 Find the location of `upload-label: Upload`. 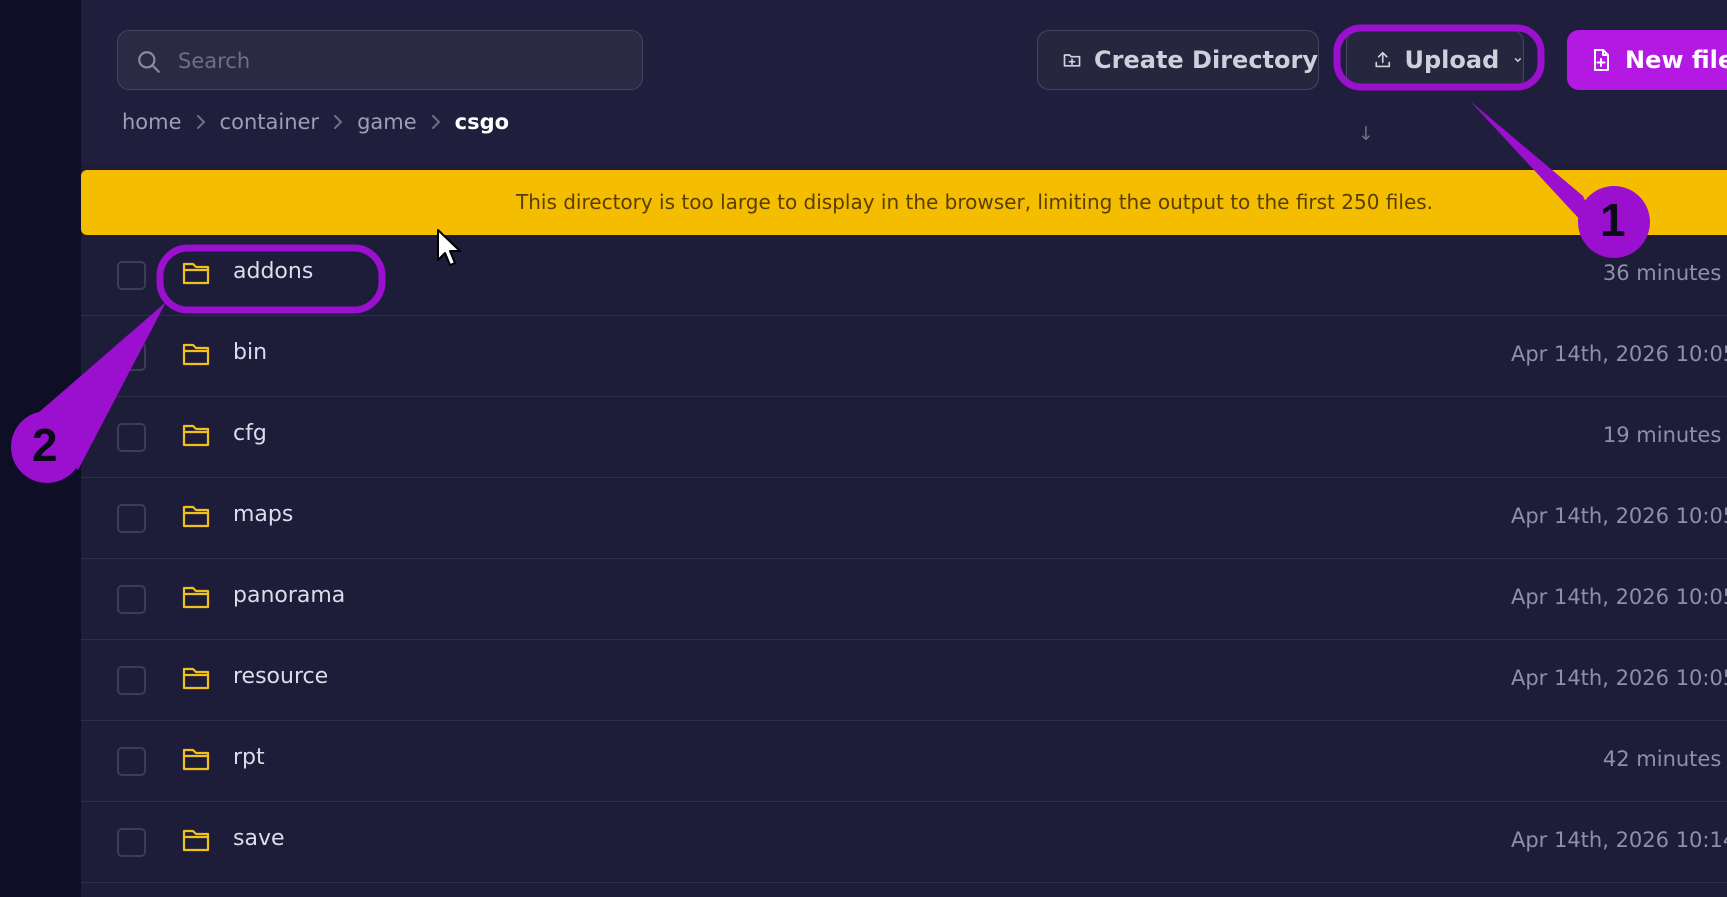

upload-label: Upload is located at coordinates (1452, 60).